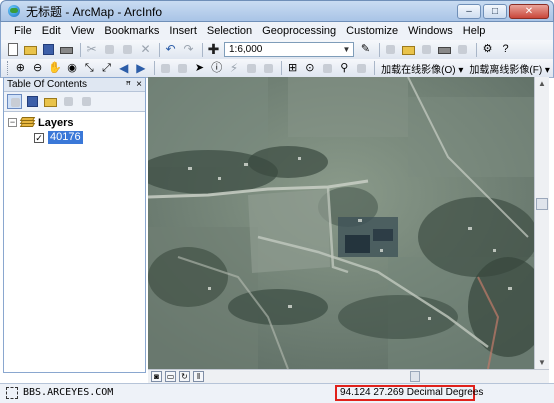  I want to click on paste-button, so click(127, 49).